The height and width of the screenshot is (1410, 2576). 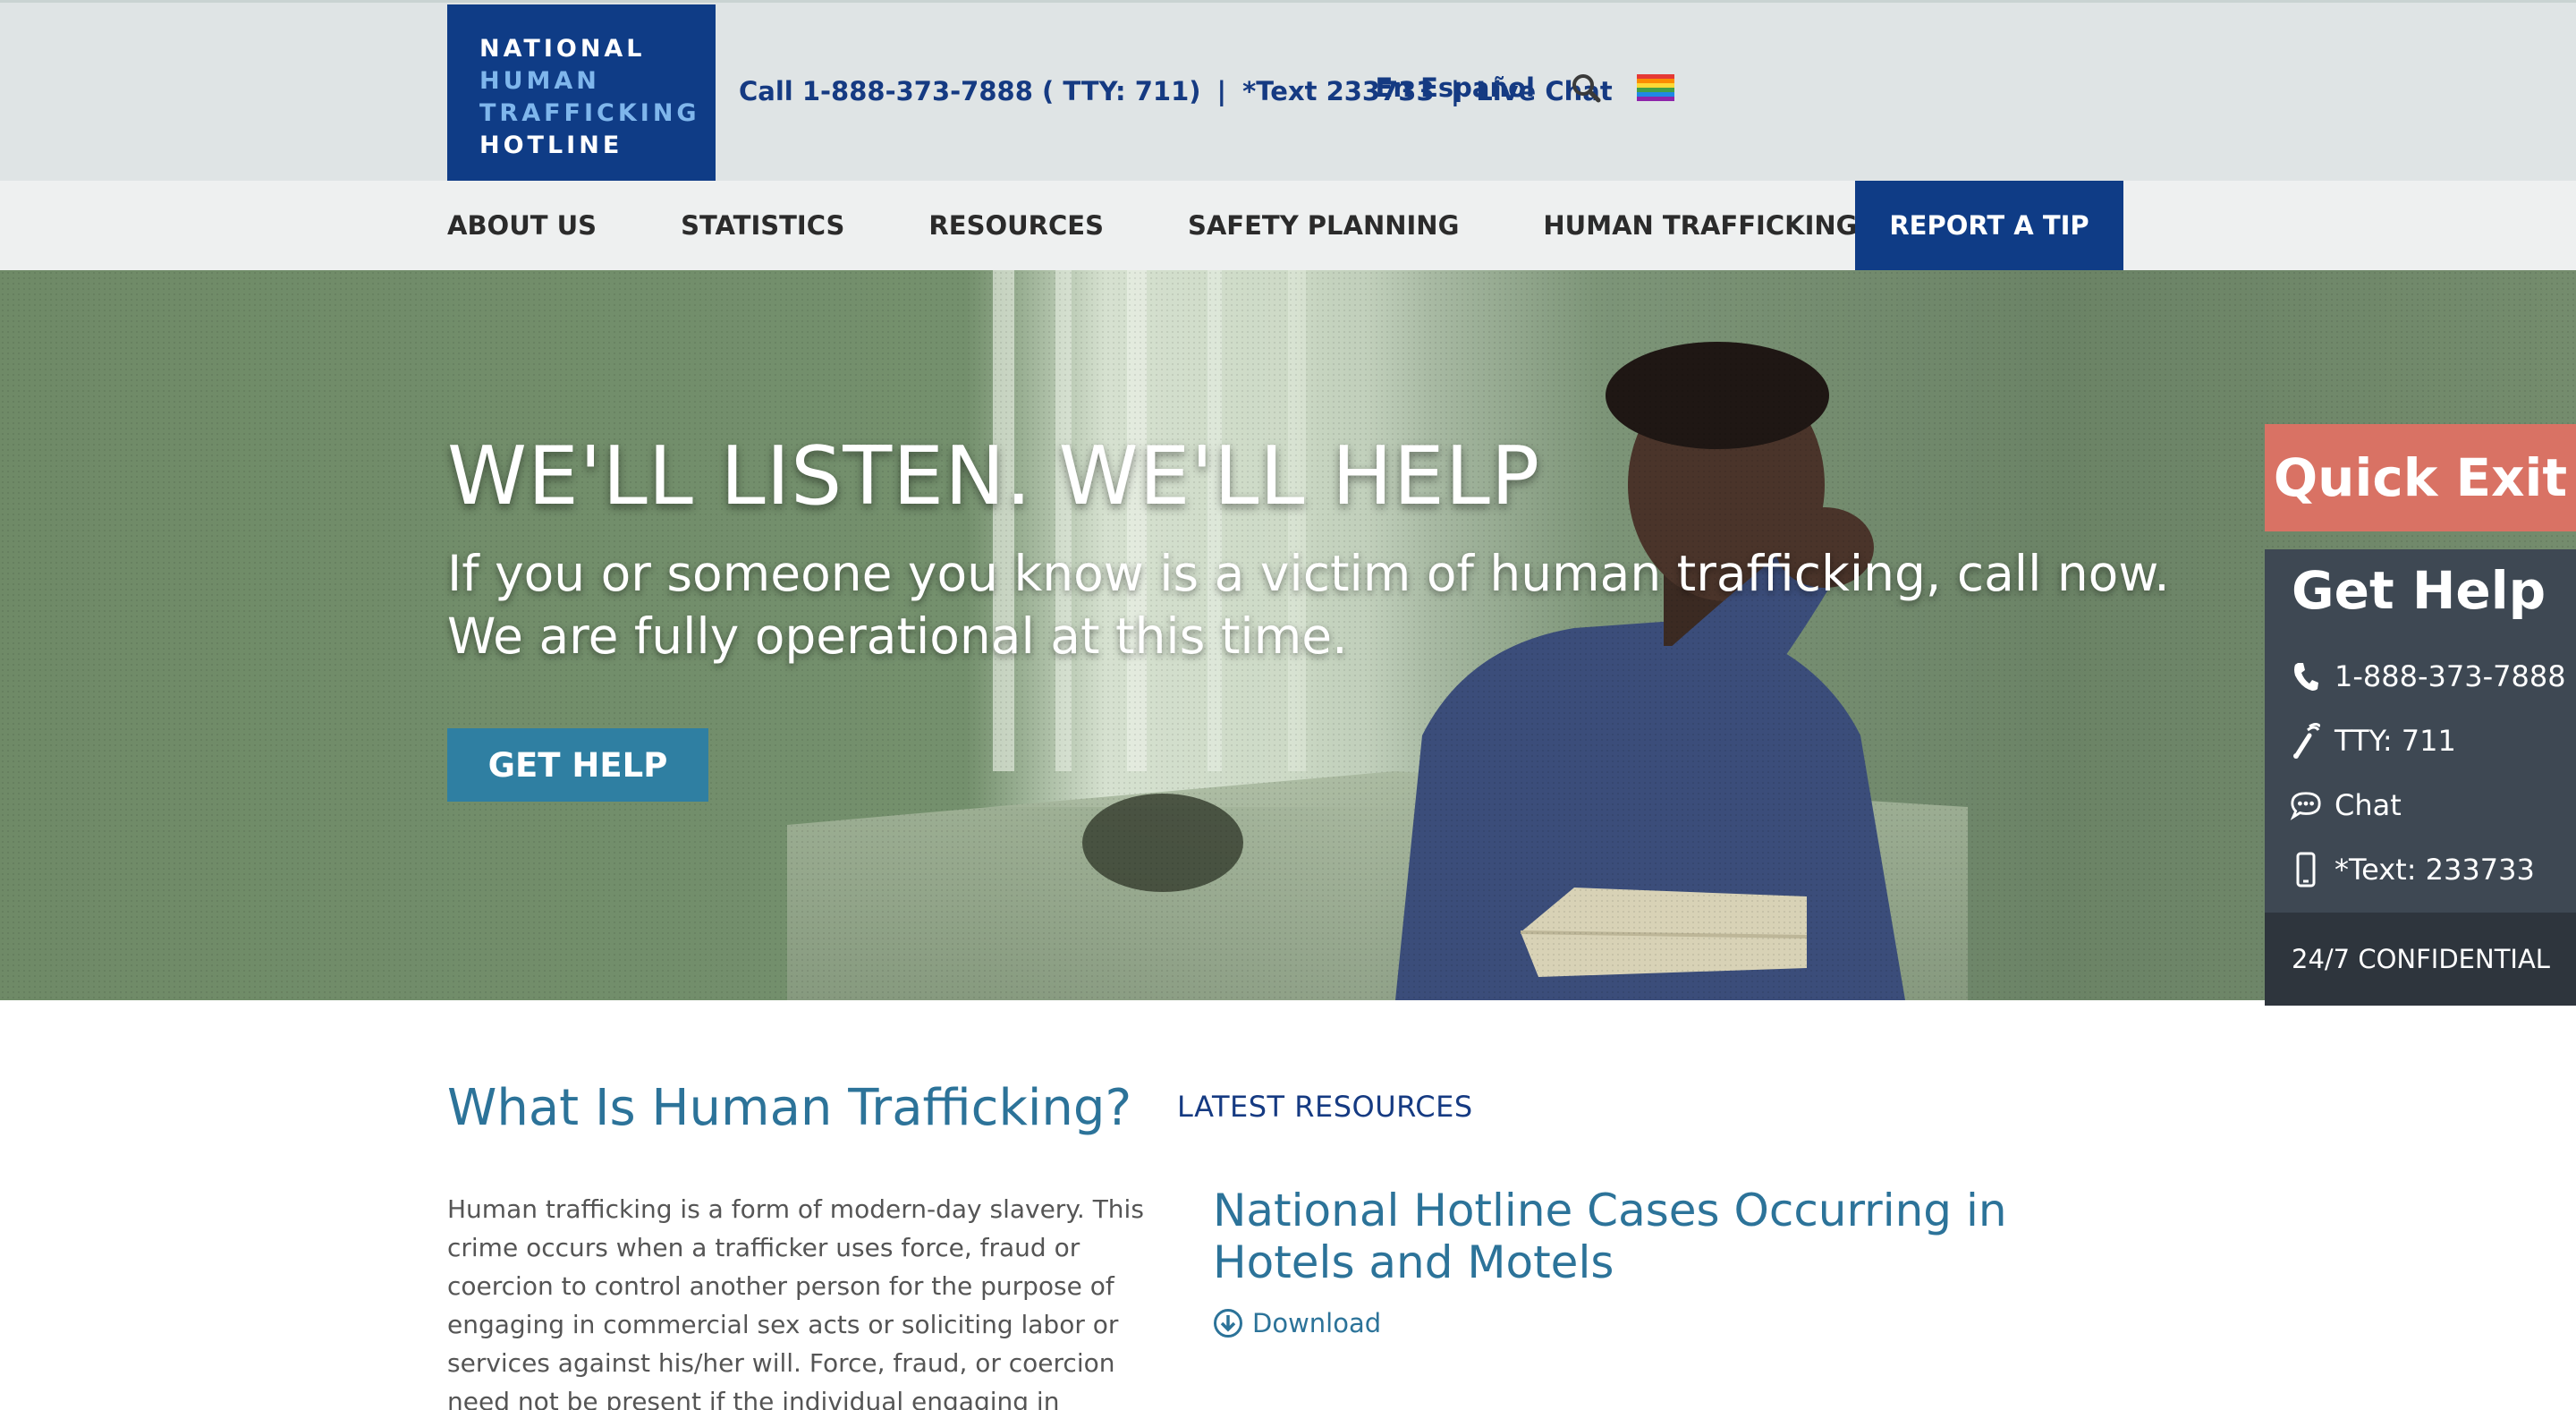 I want to click on mobile-icon, so click(x=2306, y=870).